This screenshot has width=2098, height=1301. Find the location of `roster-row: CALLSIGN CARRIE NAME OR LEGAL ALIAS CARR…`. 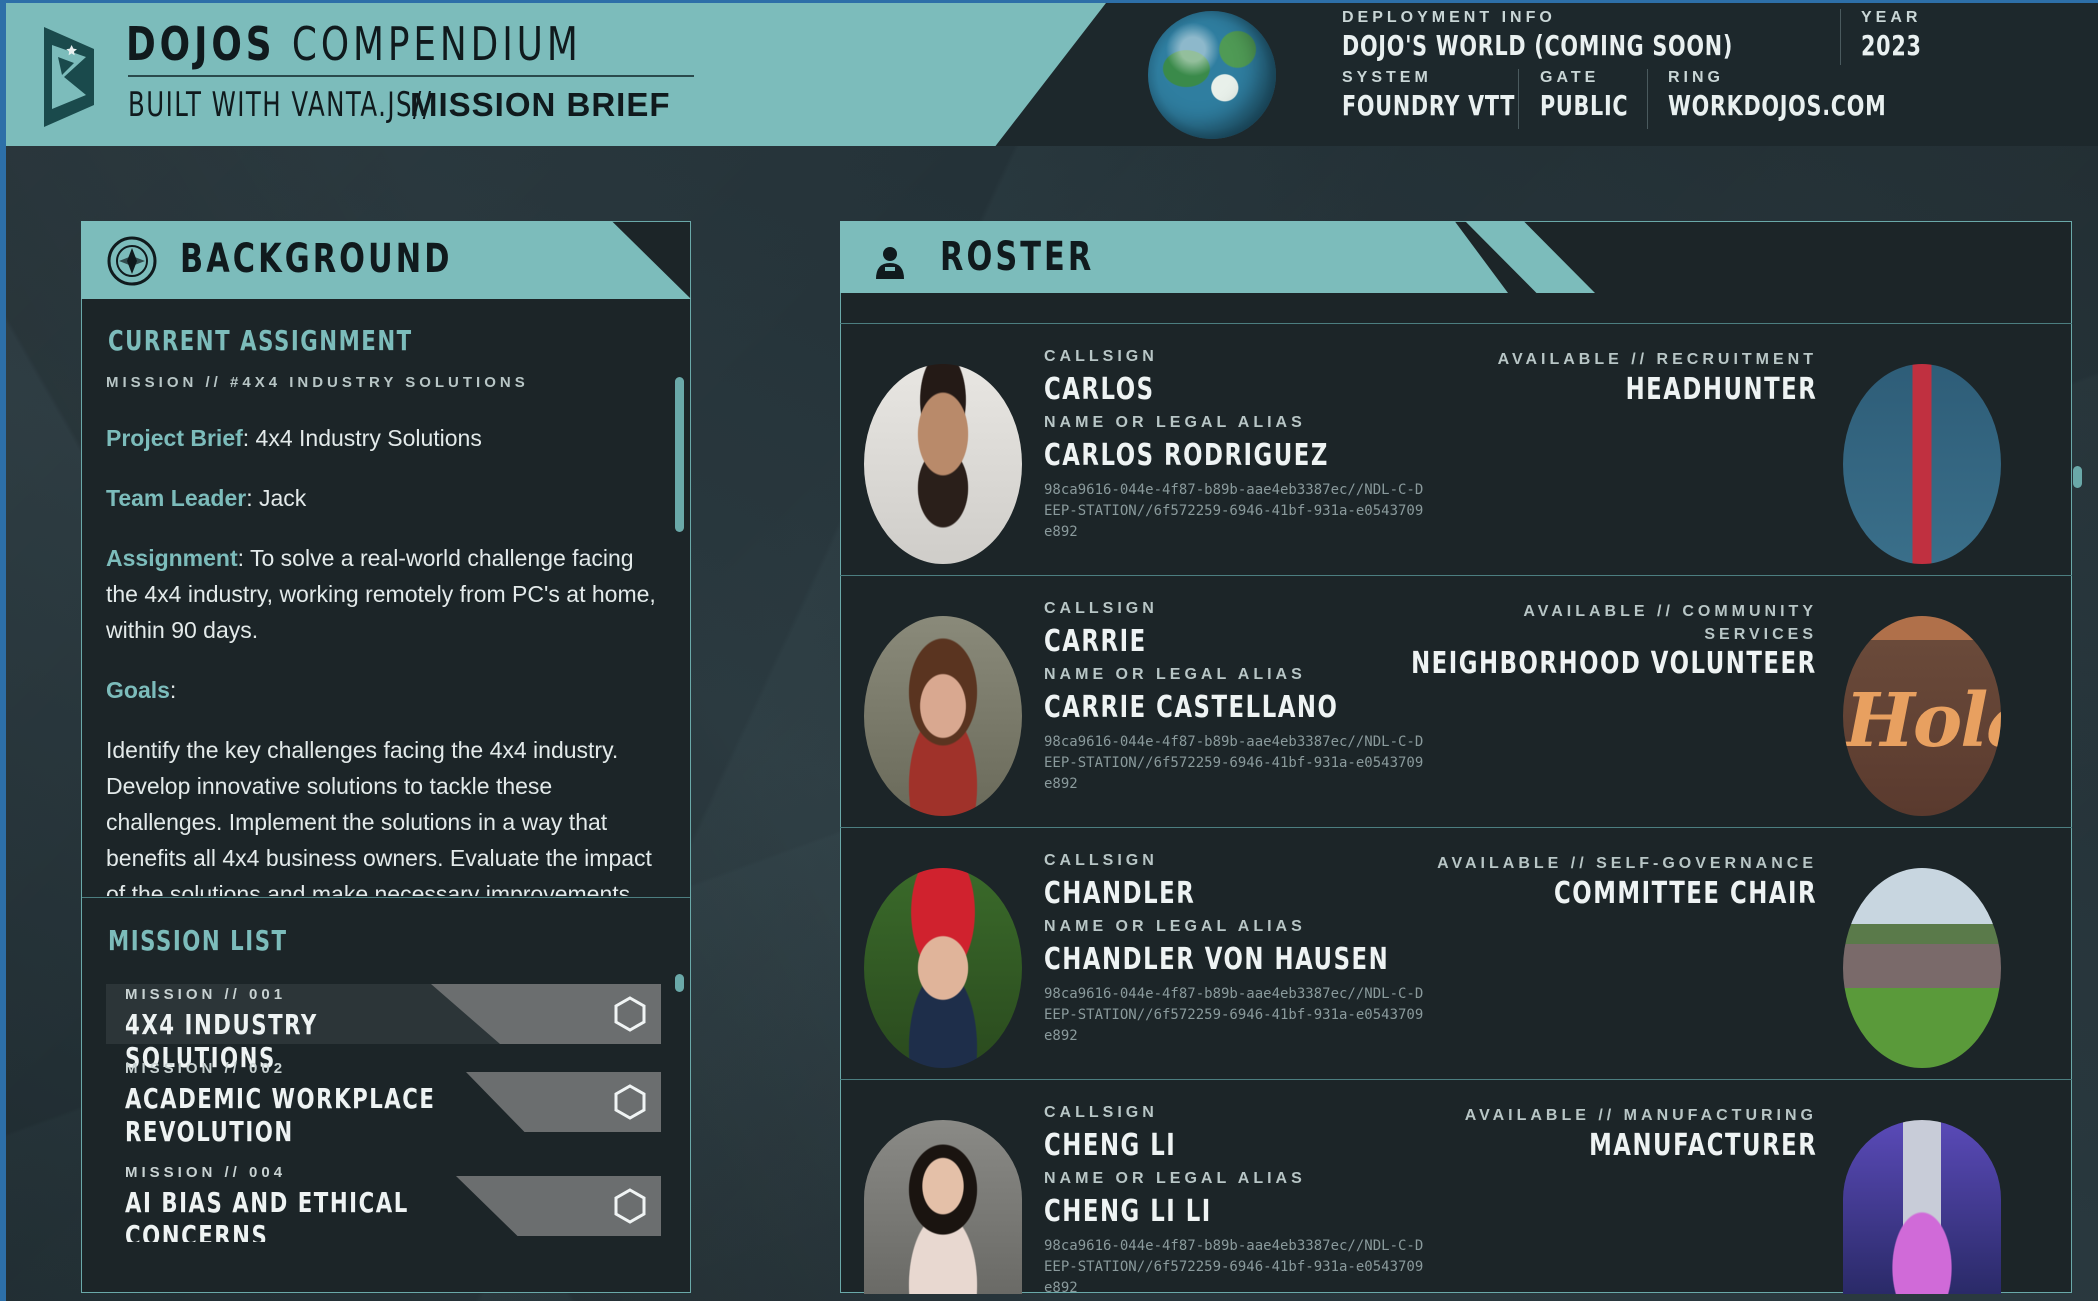

roster-row: CALLSIGN CARRIE NAME OR LEGAL ALIAS CARR… is located at coordinates (1456, 701).